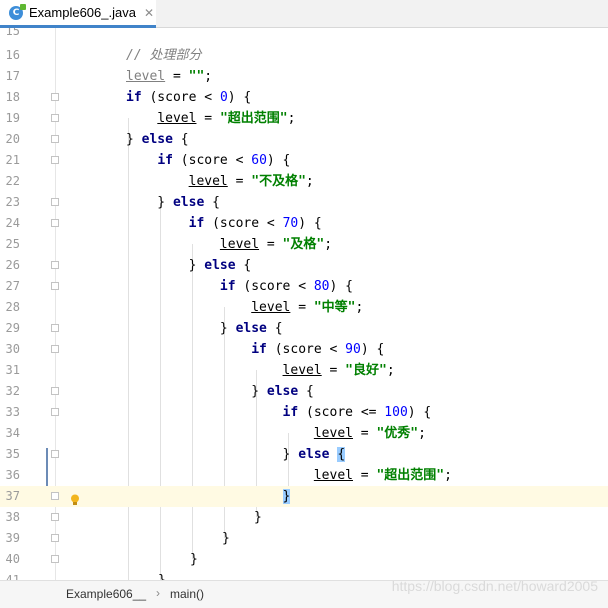  Describe the element at coordinates (82, 12) in the screenshot. I see `tab-title: Example606_.java` at that location.